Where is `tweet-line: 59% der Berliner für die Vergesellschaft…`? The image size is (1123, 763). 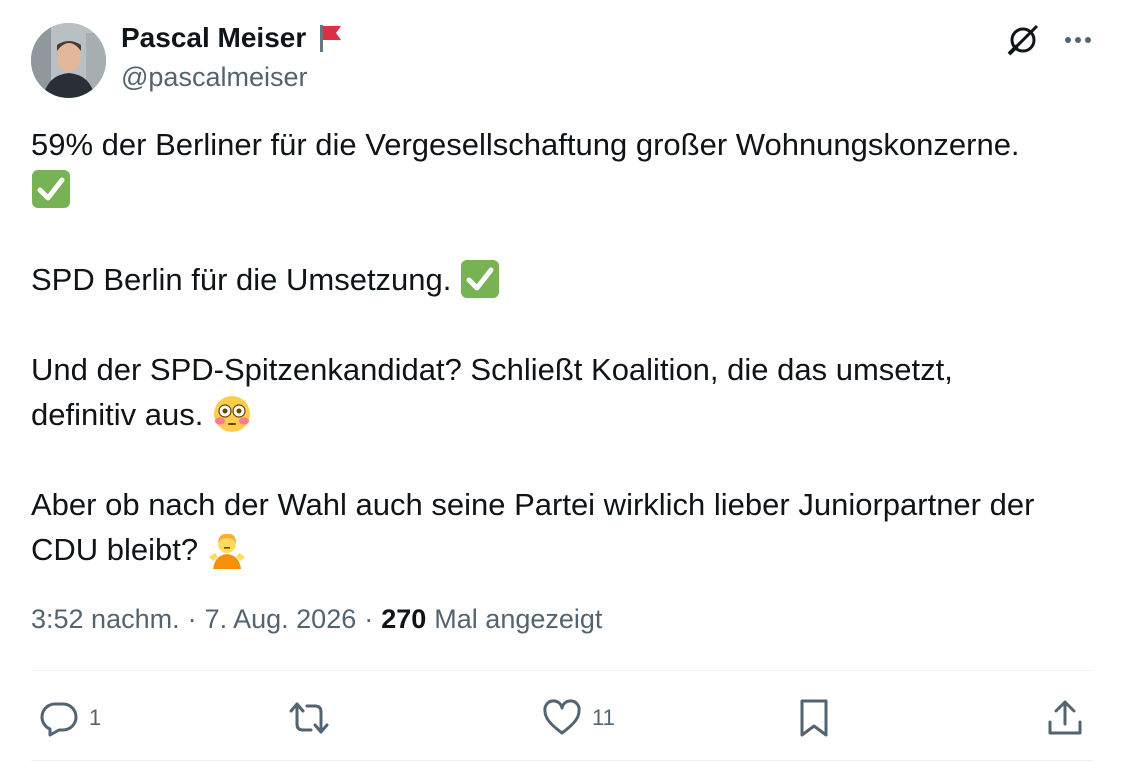
tweet-line: 59% der Berliner für die Vergesellschaft… is located at coordinates (566, 144).